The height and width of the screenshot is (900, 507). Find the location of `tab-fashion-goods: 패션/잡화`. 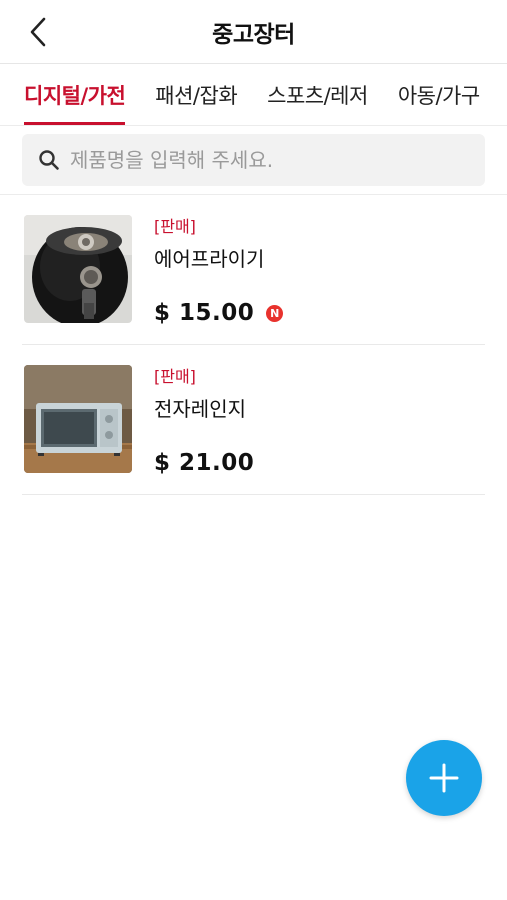

tab-fashion-goods: 패션/잡화 is located at coordinates (196, 94).